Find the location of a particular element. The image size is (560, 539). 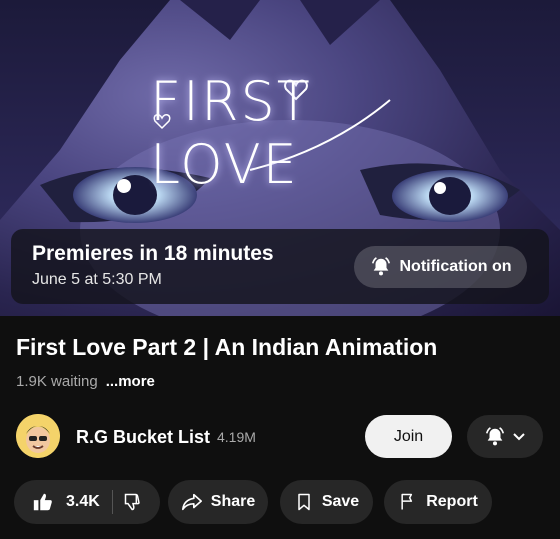

like-icon is located at coordinates (43, 502).